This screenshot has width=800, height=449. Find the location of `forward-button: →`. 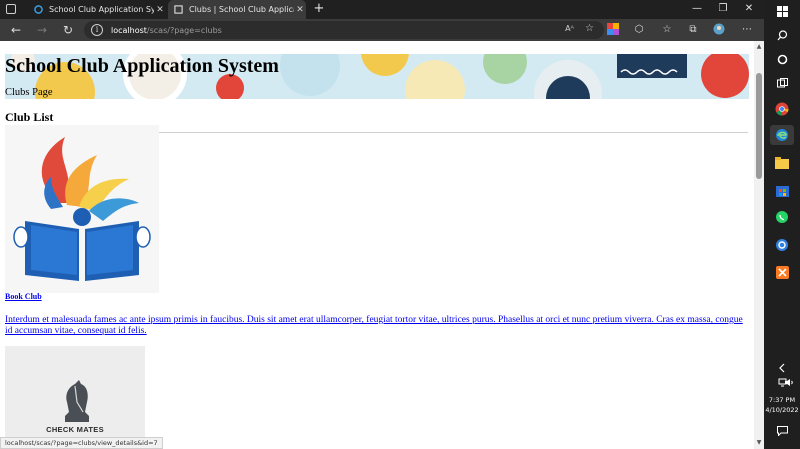

forward-button: → is located at coordinates (42, 30).